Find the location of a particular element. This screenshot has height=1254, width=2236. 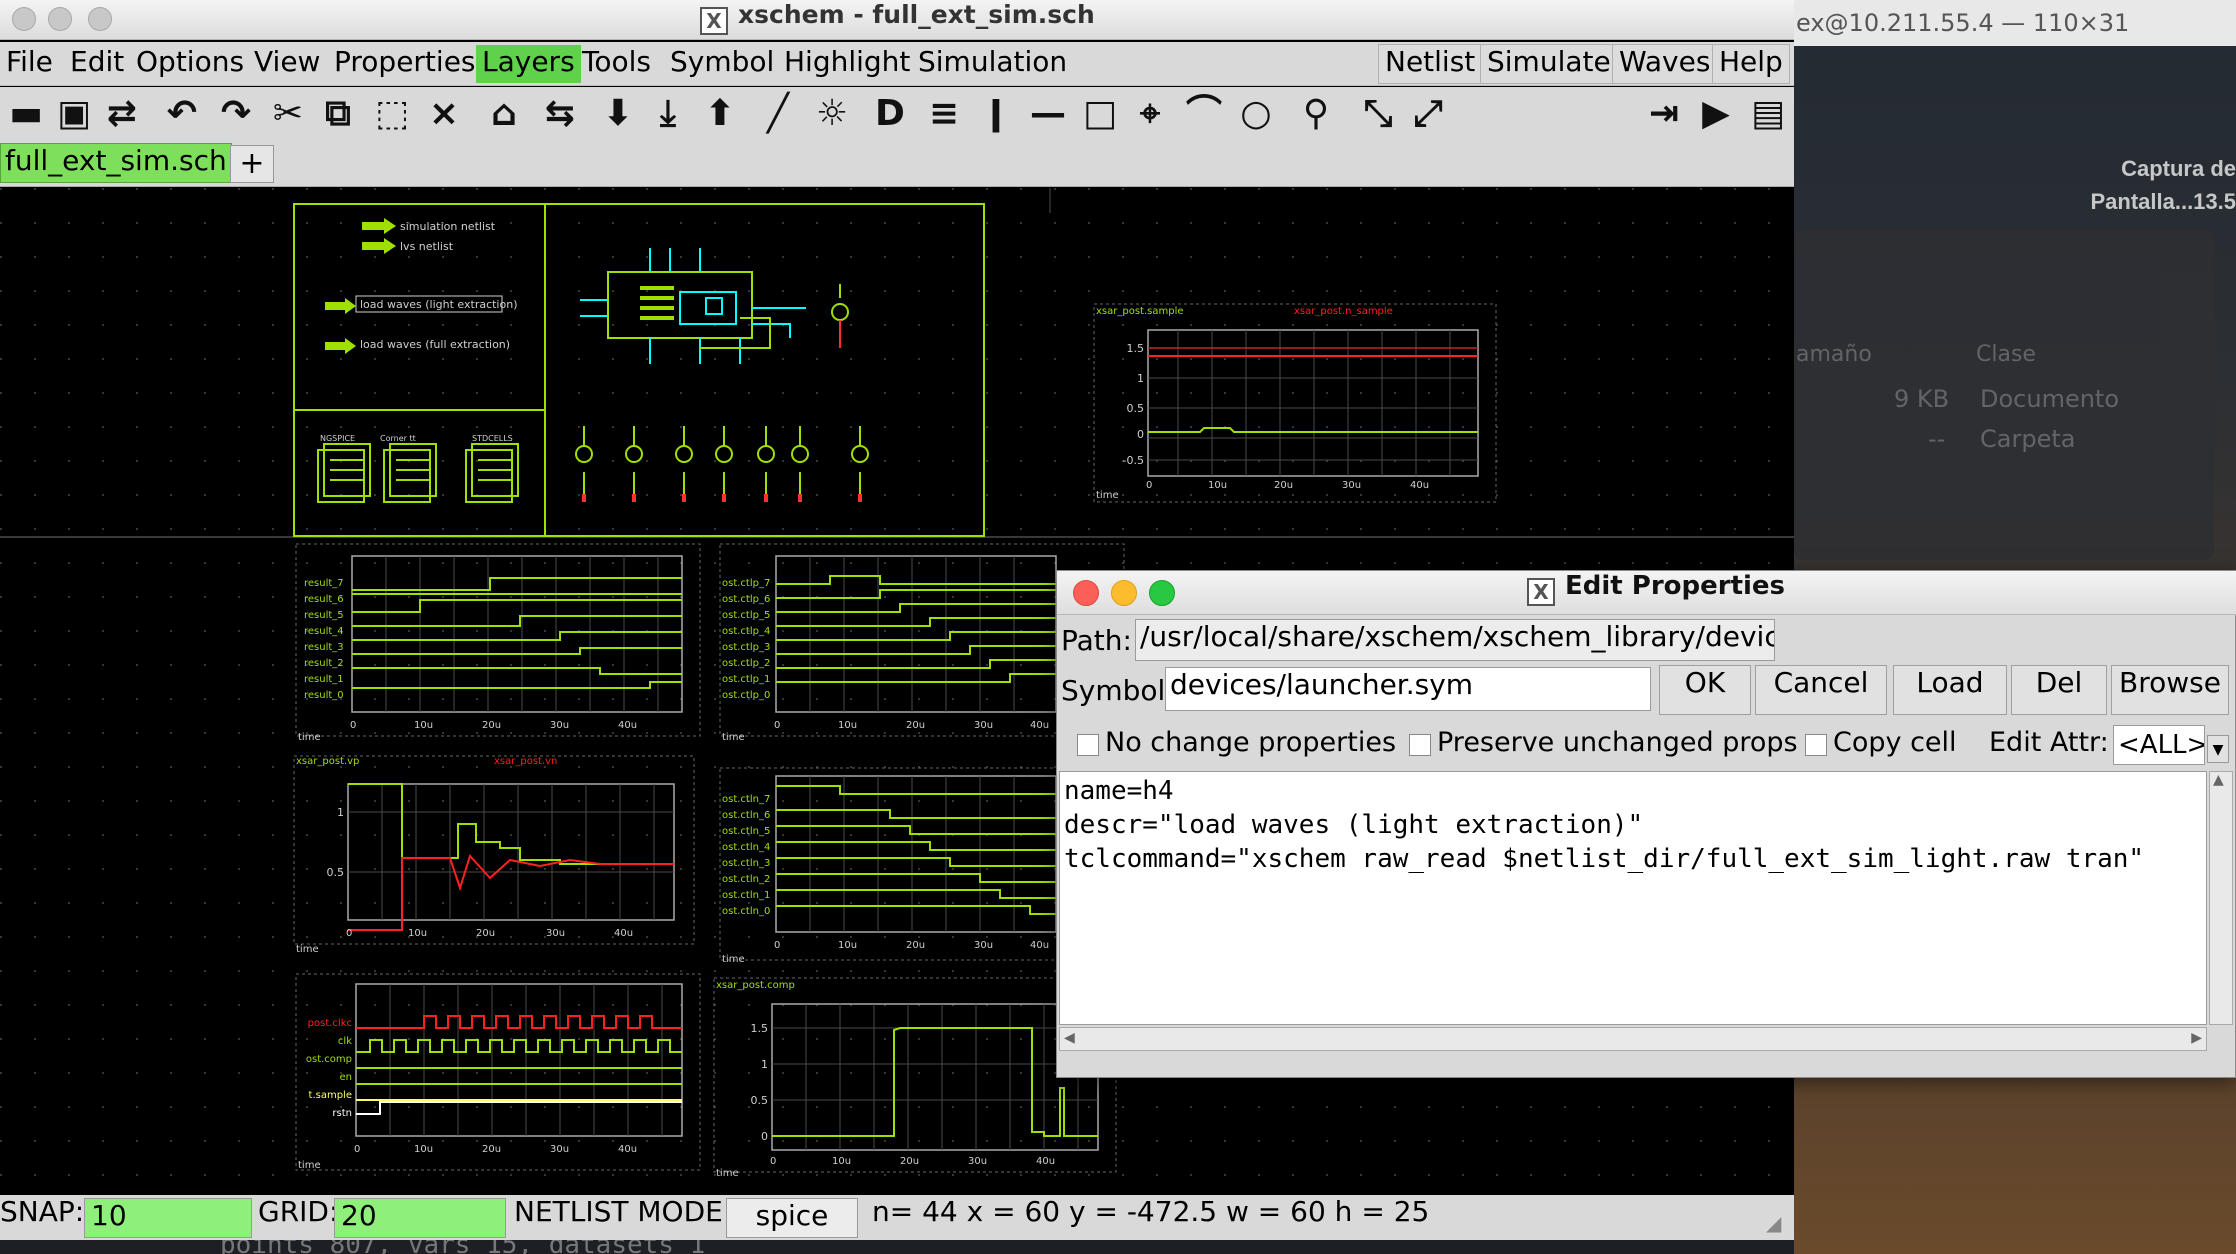

finder-row1-kind: Documento is located at coordinates (2050, 399).